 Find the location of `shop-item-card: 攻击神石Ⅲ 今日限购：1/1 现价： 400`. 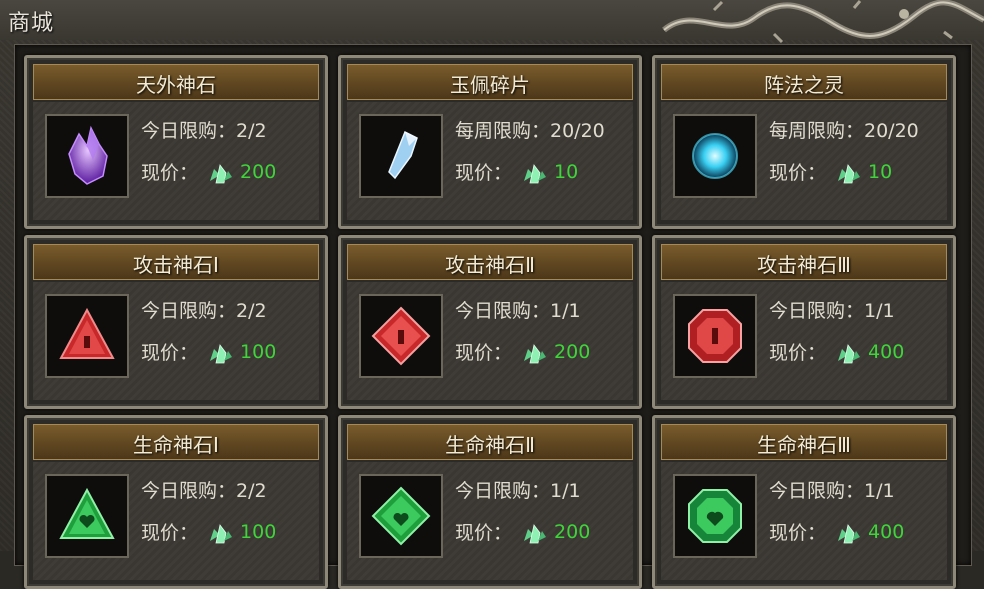

shop-item-card: 攻击神石Ⅲ 今日限购：1/1 现价： 400 is located at coordinates (804, 322).